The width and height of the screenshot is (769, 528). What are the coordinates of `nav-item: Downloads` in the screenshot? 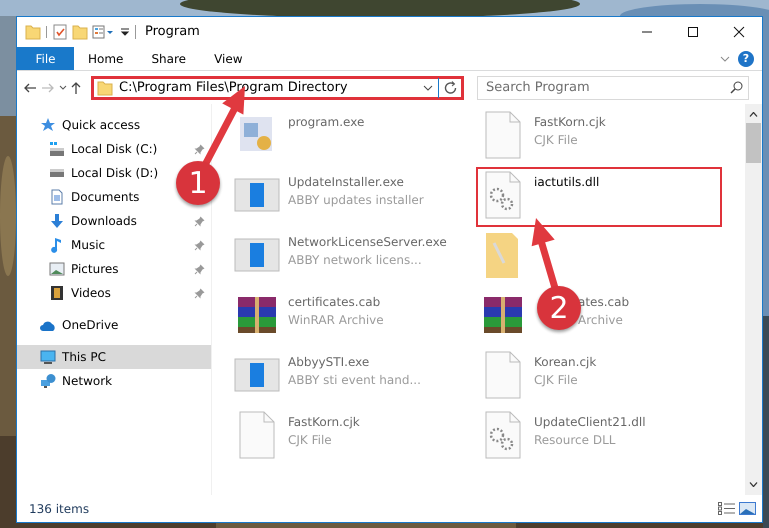 It's located at (114, 221).